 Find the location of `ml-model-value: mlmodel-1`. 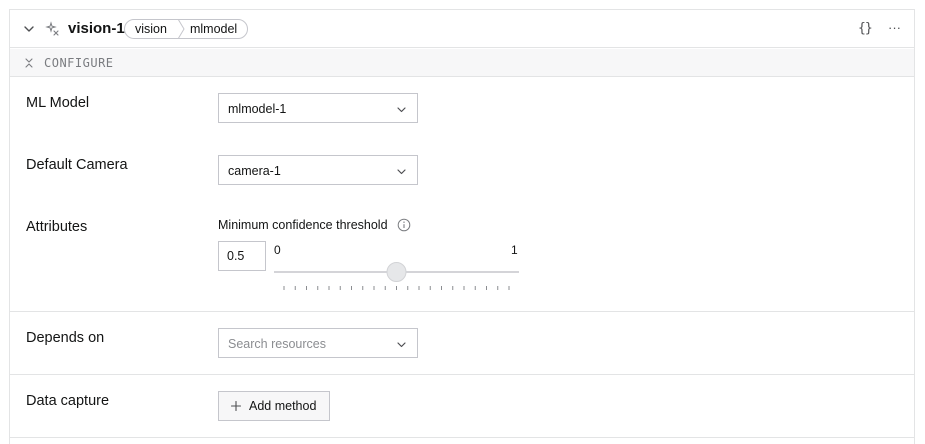

ml-model-value: mlmodel-1 is located at coordinates (257, 109).